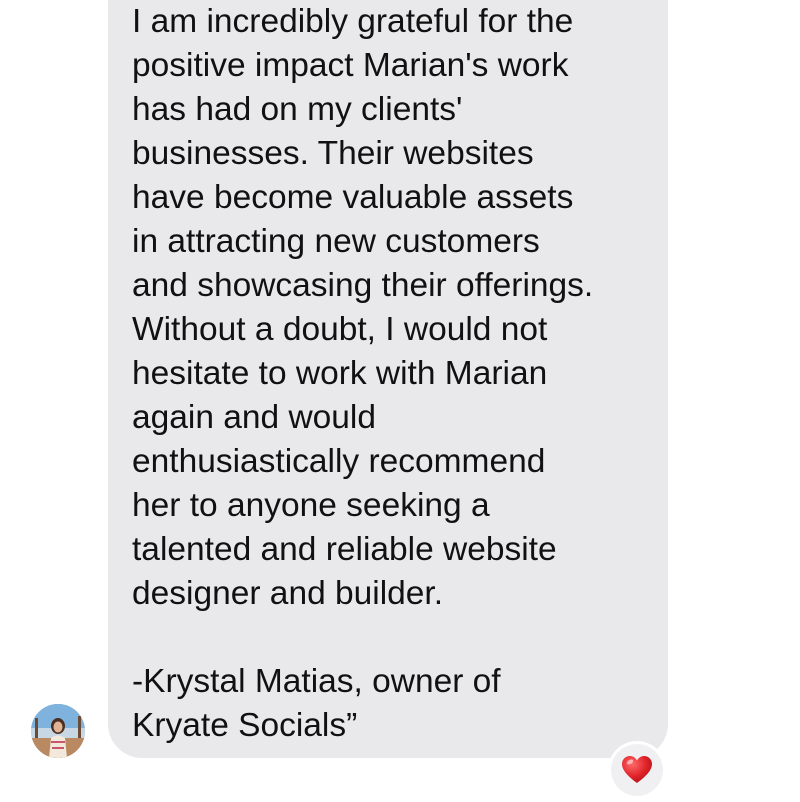  I want to click on sender-avatar, so click(58, 731).